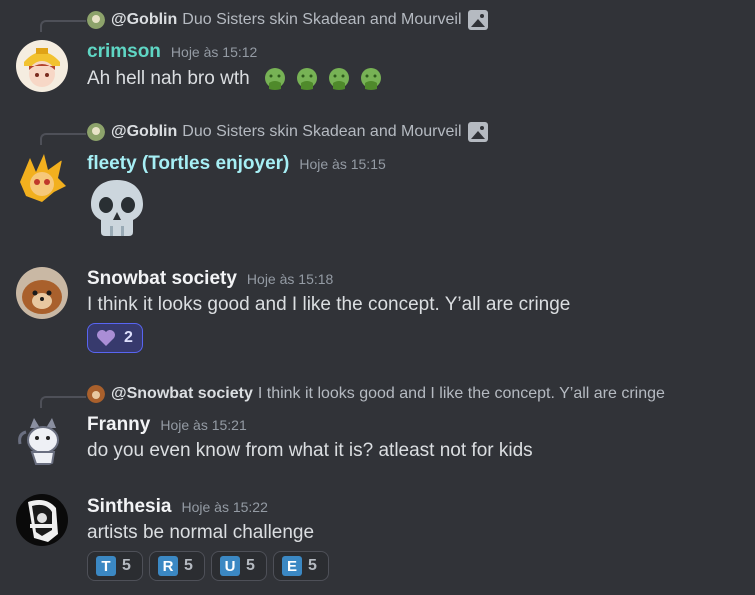  I want to click on reaction-regional-t: T 5, so click(115, 566).